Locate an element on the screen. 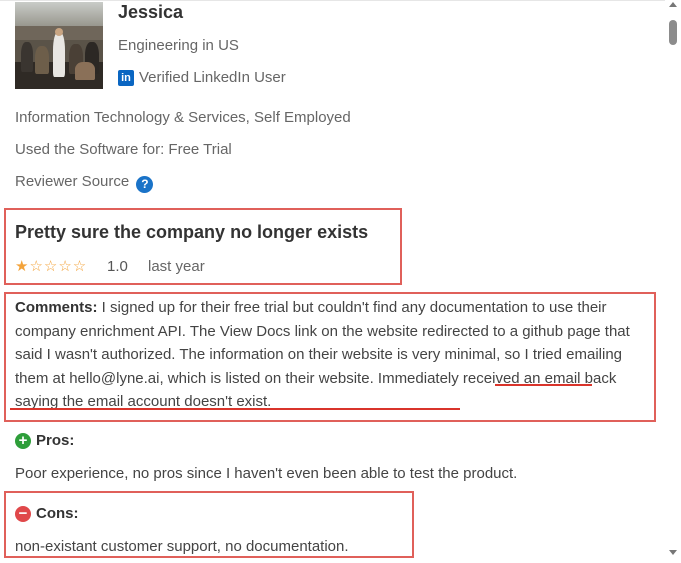  scrollbar-thumb is located at coordinates (673, 32).